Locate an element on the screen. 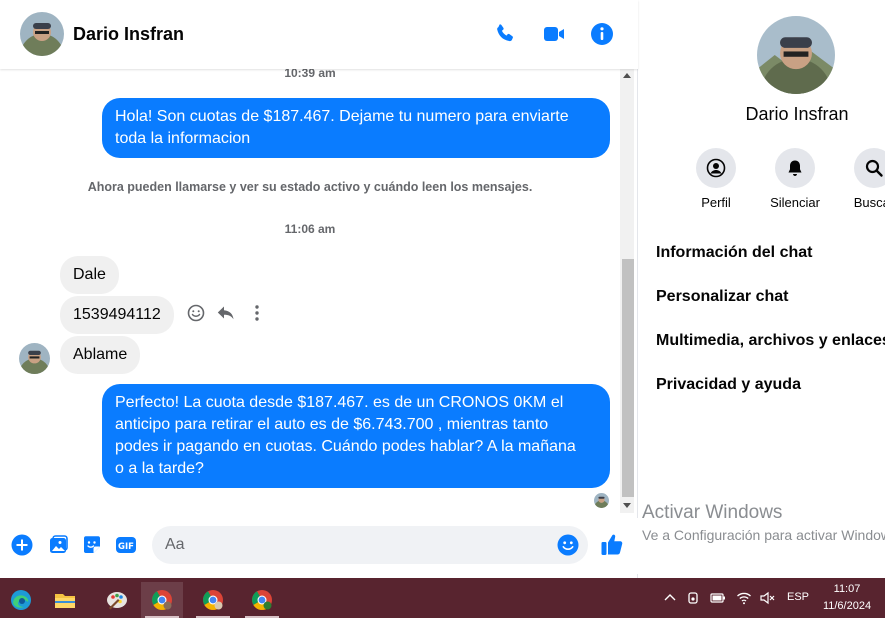 The width and height of the screenshot is (885, 618). contact-avatar is located at coordinates (42, 34).